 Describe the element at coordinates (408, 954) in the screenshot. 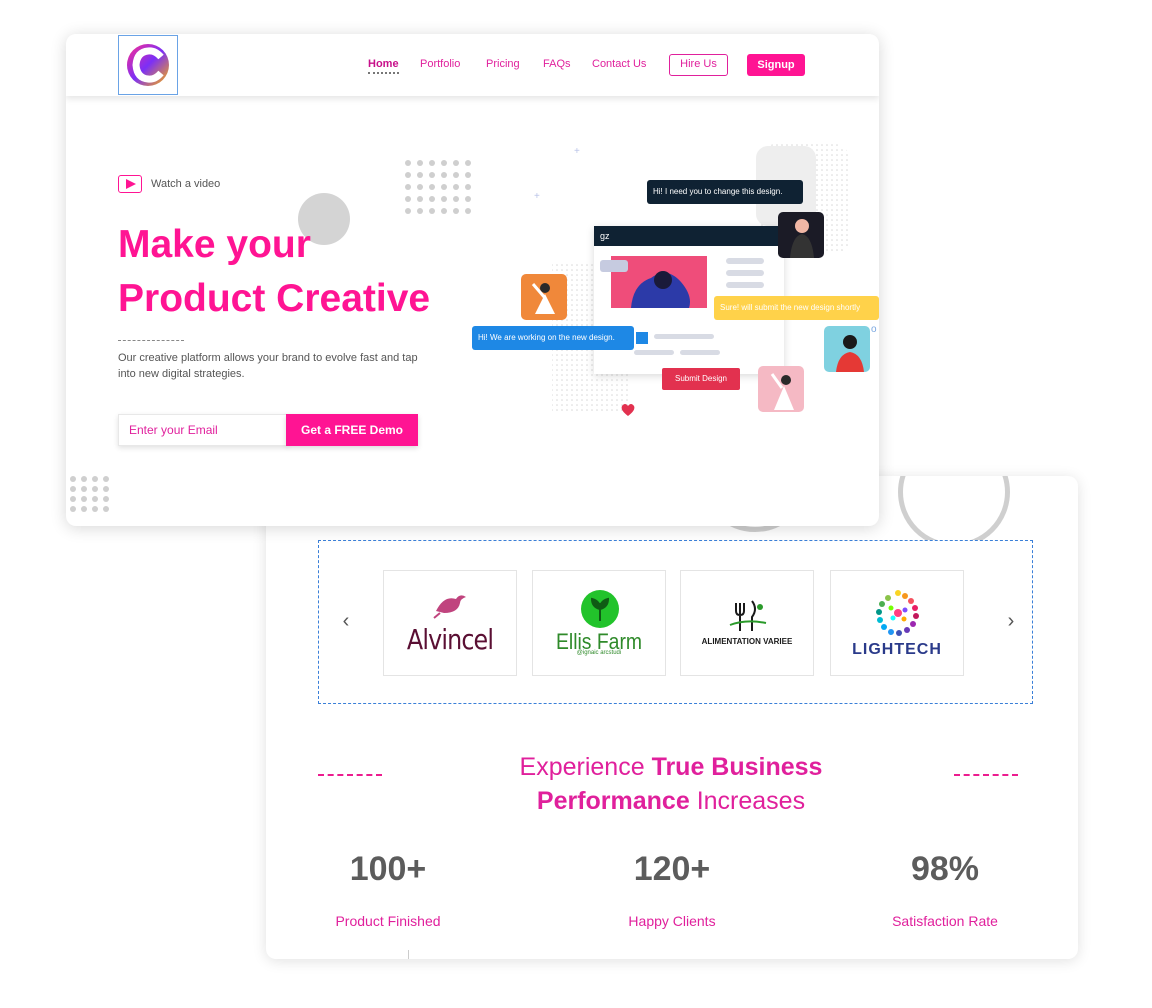

I see `divider-tick` at that location.